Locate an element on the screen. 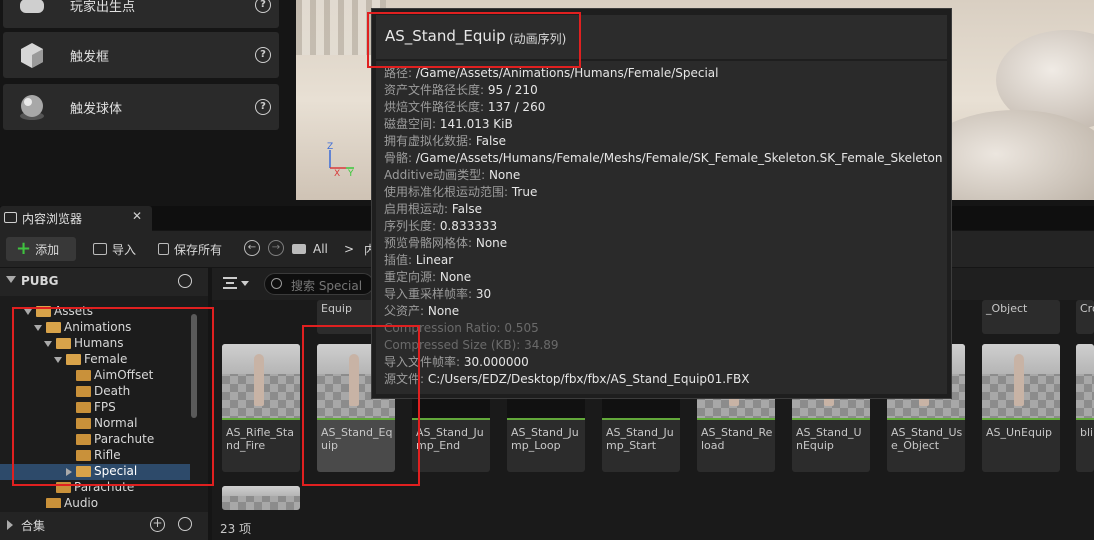  import-button: 导入 is located at coordinates (114, 249).